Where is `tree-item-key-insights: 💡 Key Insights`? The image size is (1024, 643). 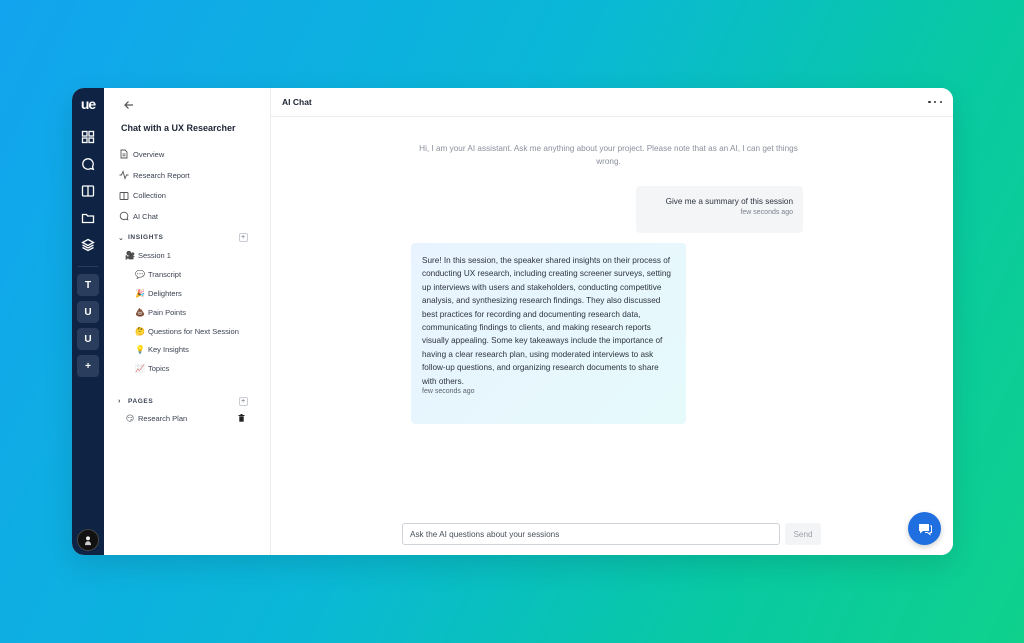
tree-item-key-insights: 💡 Key Insights is located at coordinates (181, 349).